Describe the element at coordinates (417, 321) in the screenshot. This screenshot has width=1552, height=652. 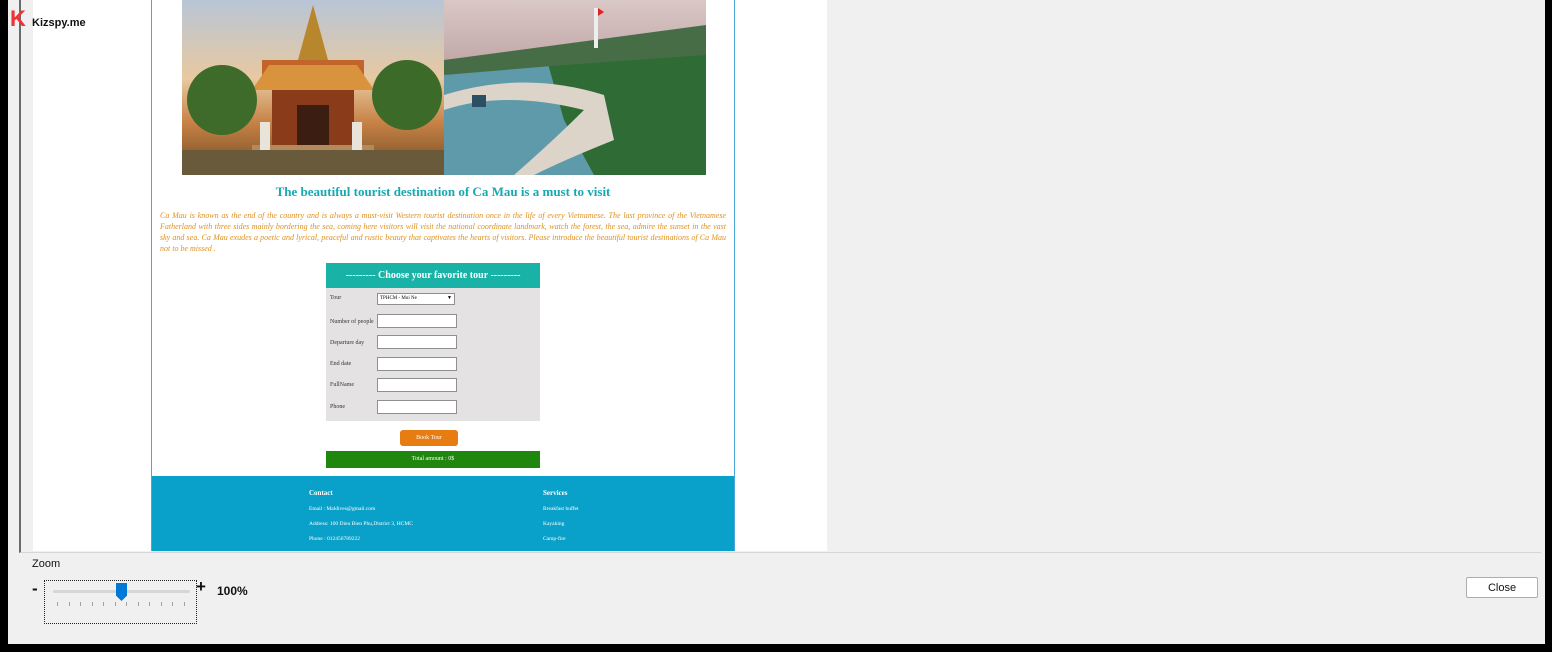
I see `people-input` at that location.